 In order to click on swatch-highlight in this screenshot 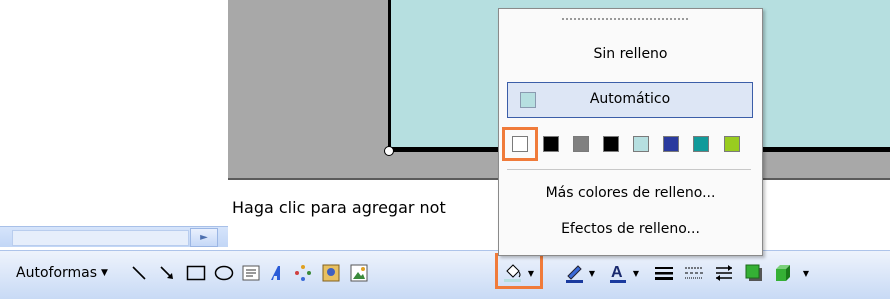, I will do `click(520, 144)`.